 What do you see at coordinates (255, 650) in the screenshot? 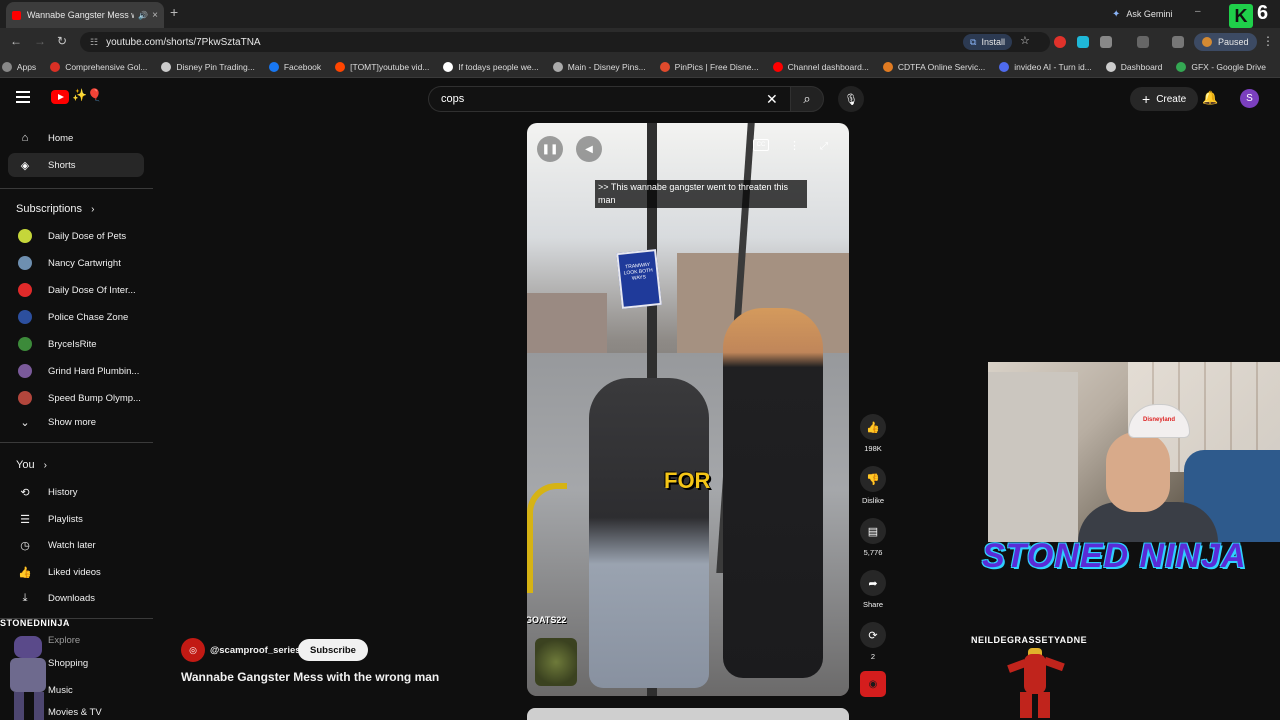
I see `channel-handle: @scamproof_series` at bounding box center [255, 650].